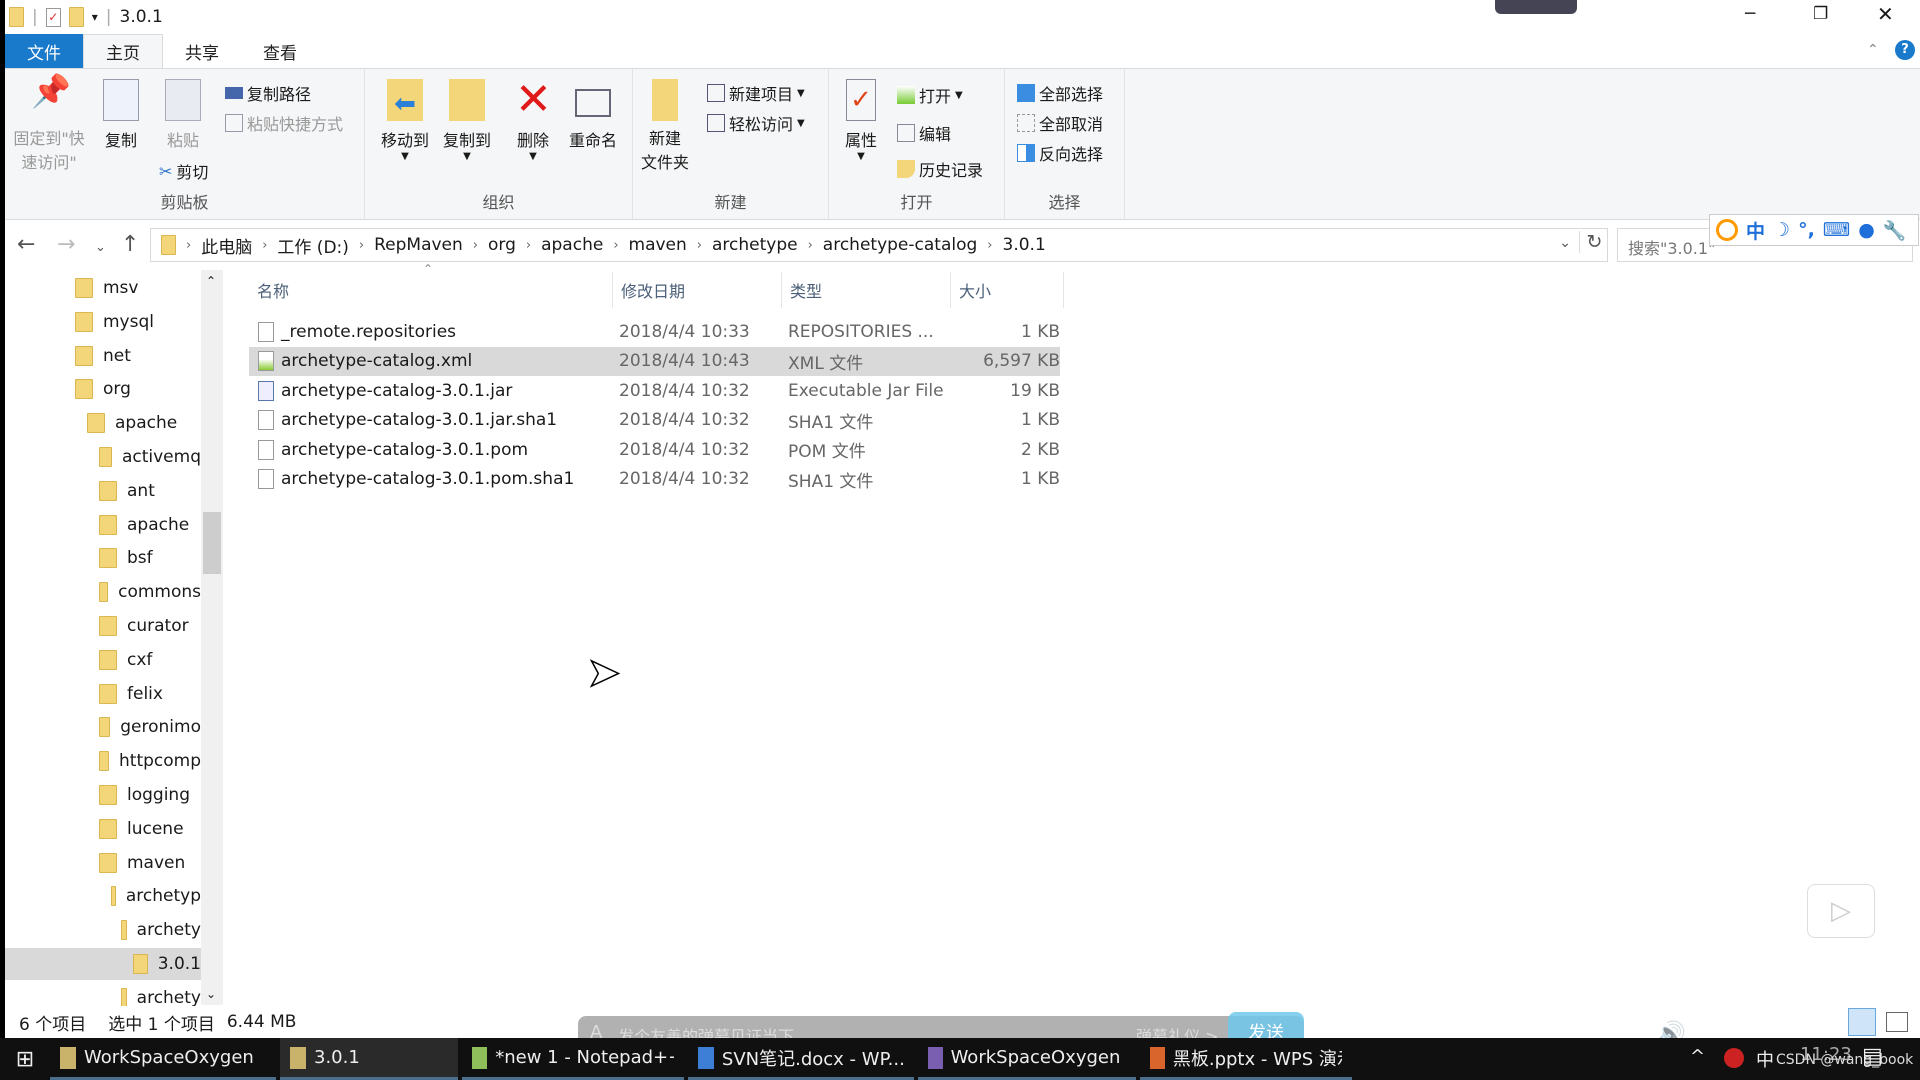  I want to click on column-header-name: 名称, so click(431, 290).